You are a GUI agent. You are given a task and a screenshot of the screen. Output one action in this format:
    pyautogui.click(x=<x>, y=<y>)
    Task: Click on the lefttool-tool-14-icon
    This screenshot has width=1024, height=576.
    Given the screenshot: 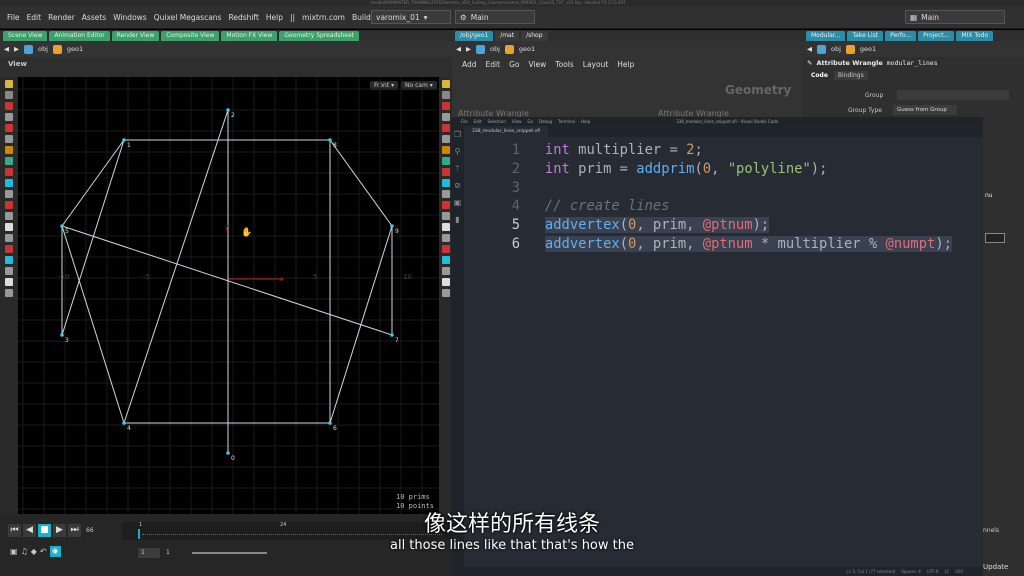 What is the action you would take?
    pyautogui.click(x=9, y=238)
    